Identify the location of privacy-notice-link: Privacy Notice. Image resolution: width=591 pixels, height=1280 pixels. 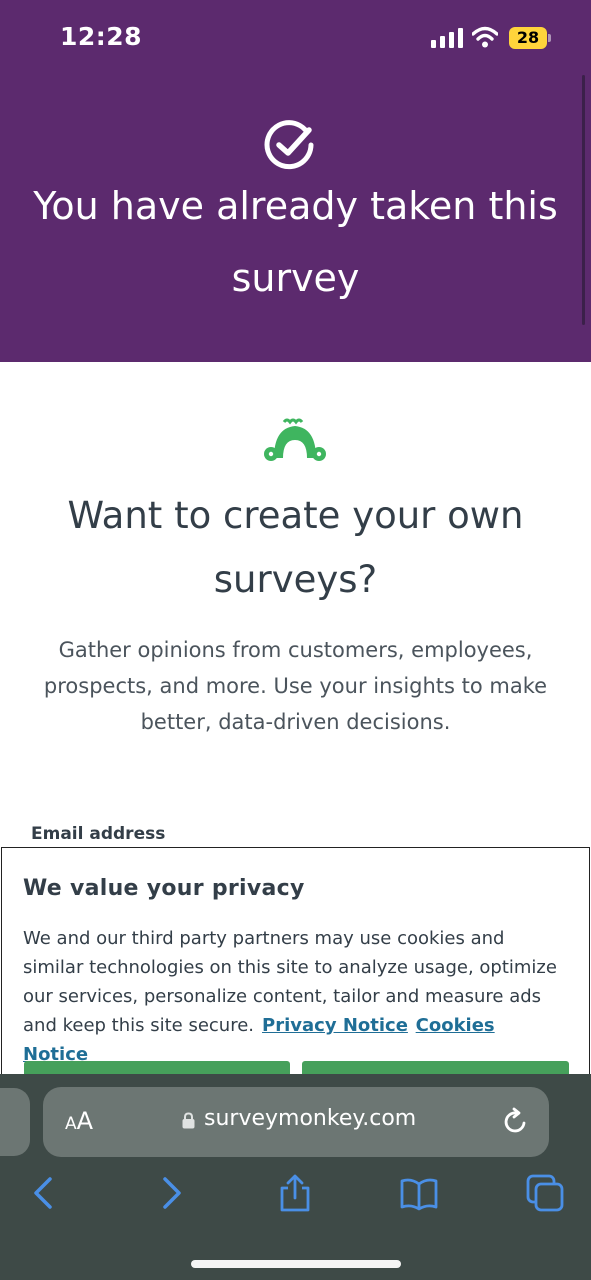
(335, 1025).